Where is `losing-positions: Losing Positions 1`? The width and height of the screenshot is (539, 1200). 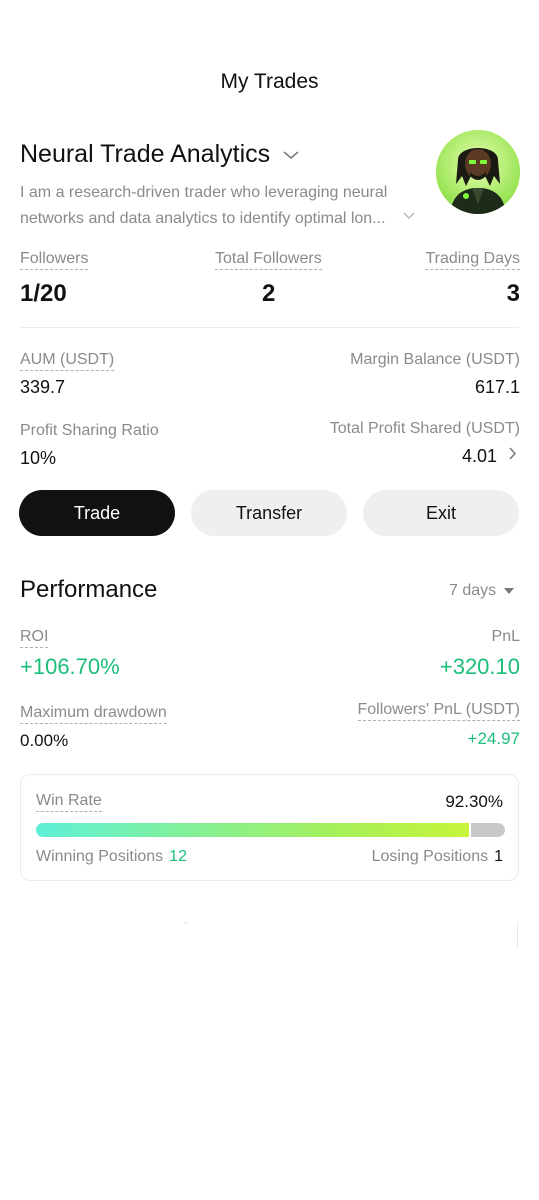 losing-positions: Losing Positions 1 is located at coordinates (437, 857).